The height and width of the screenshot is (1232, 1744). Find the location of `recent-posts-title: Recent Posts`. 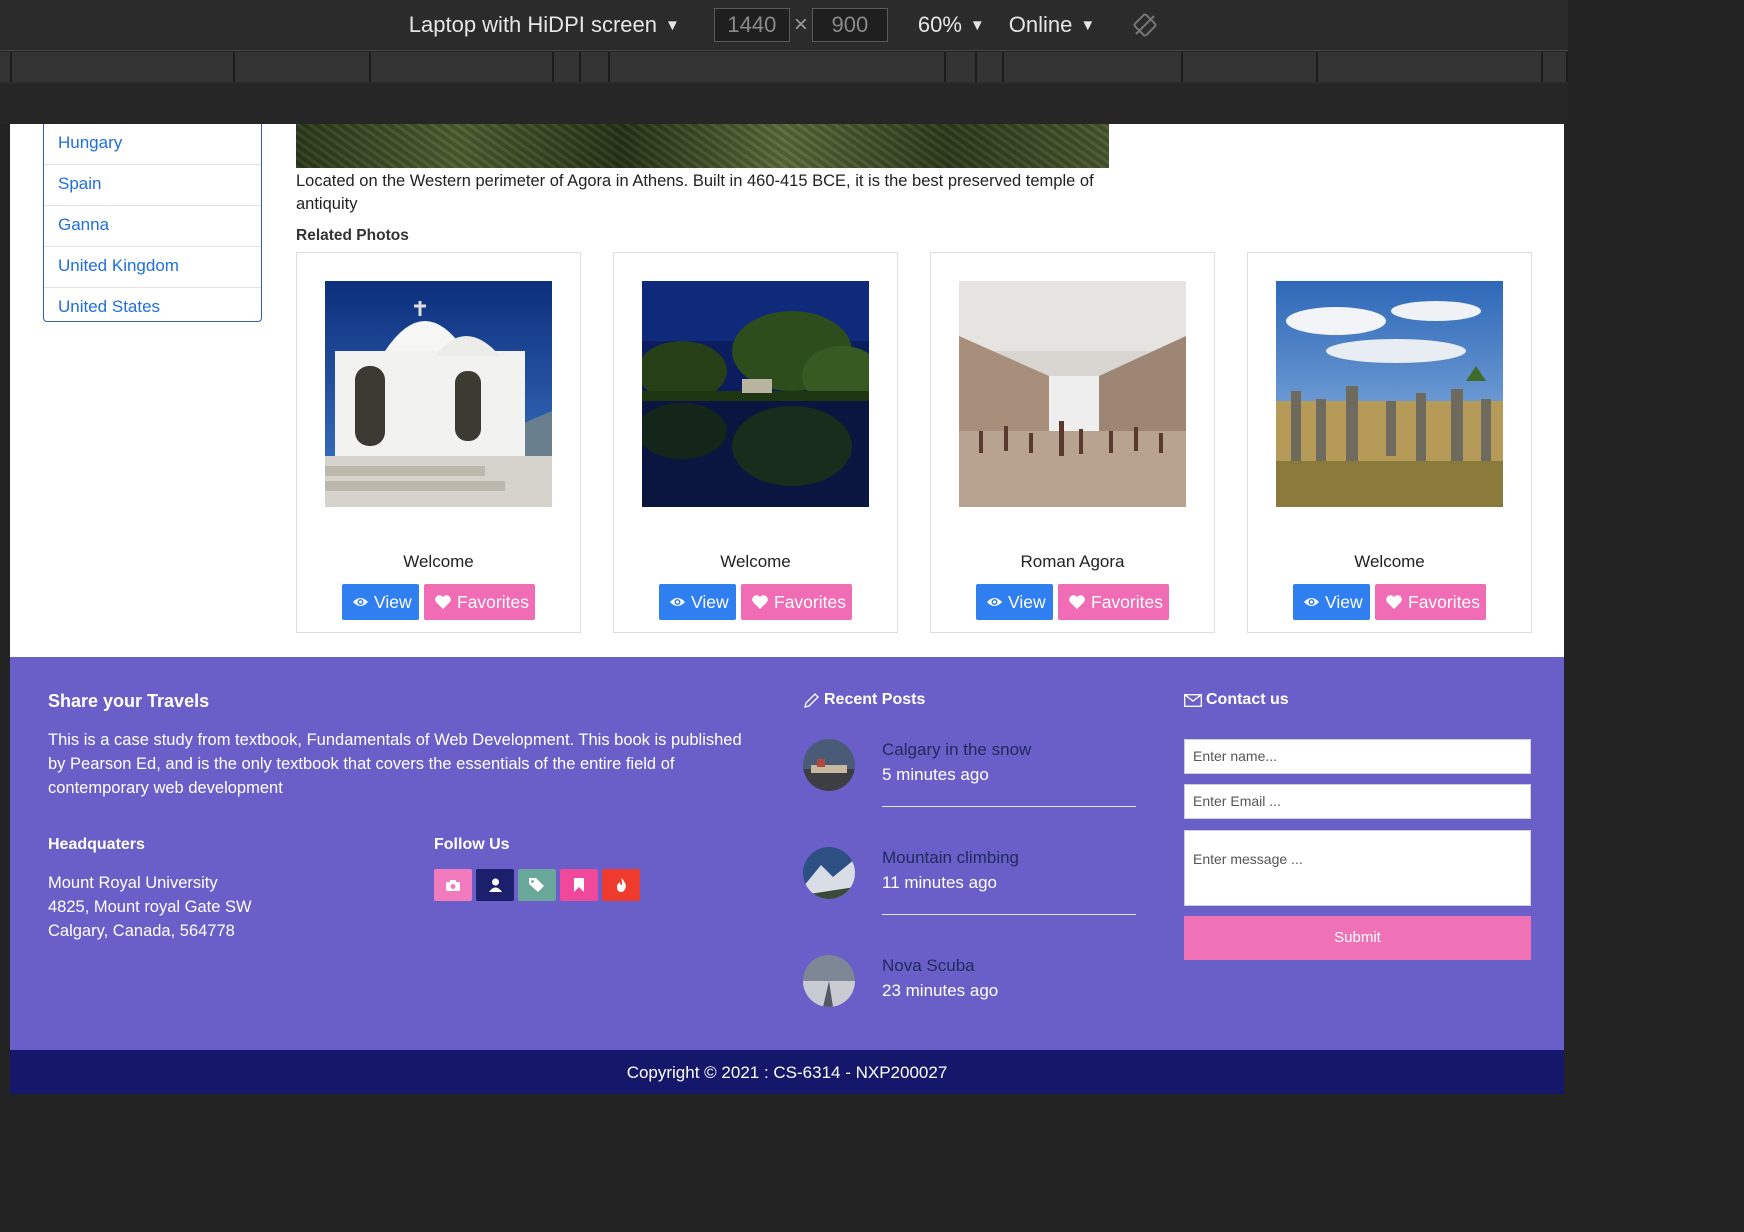

recent-posts-title: Recent Posts is located at coordinates (864, 700).